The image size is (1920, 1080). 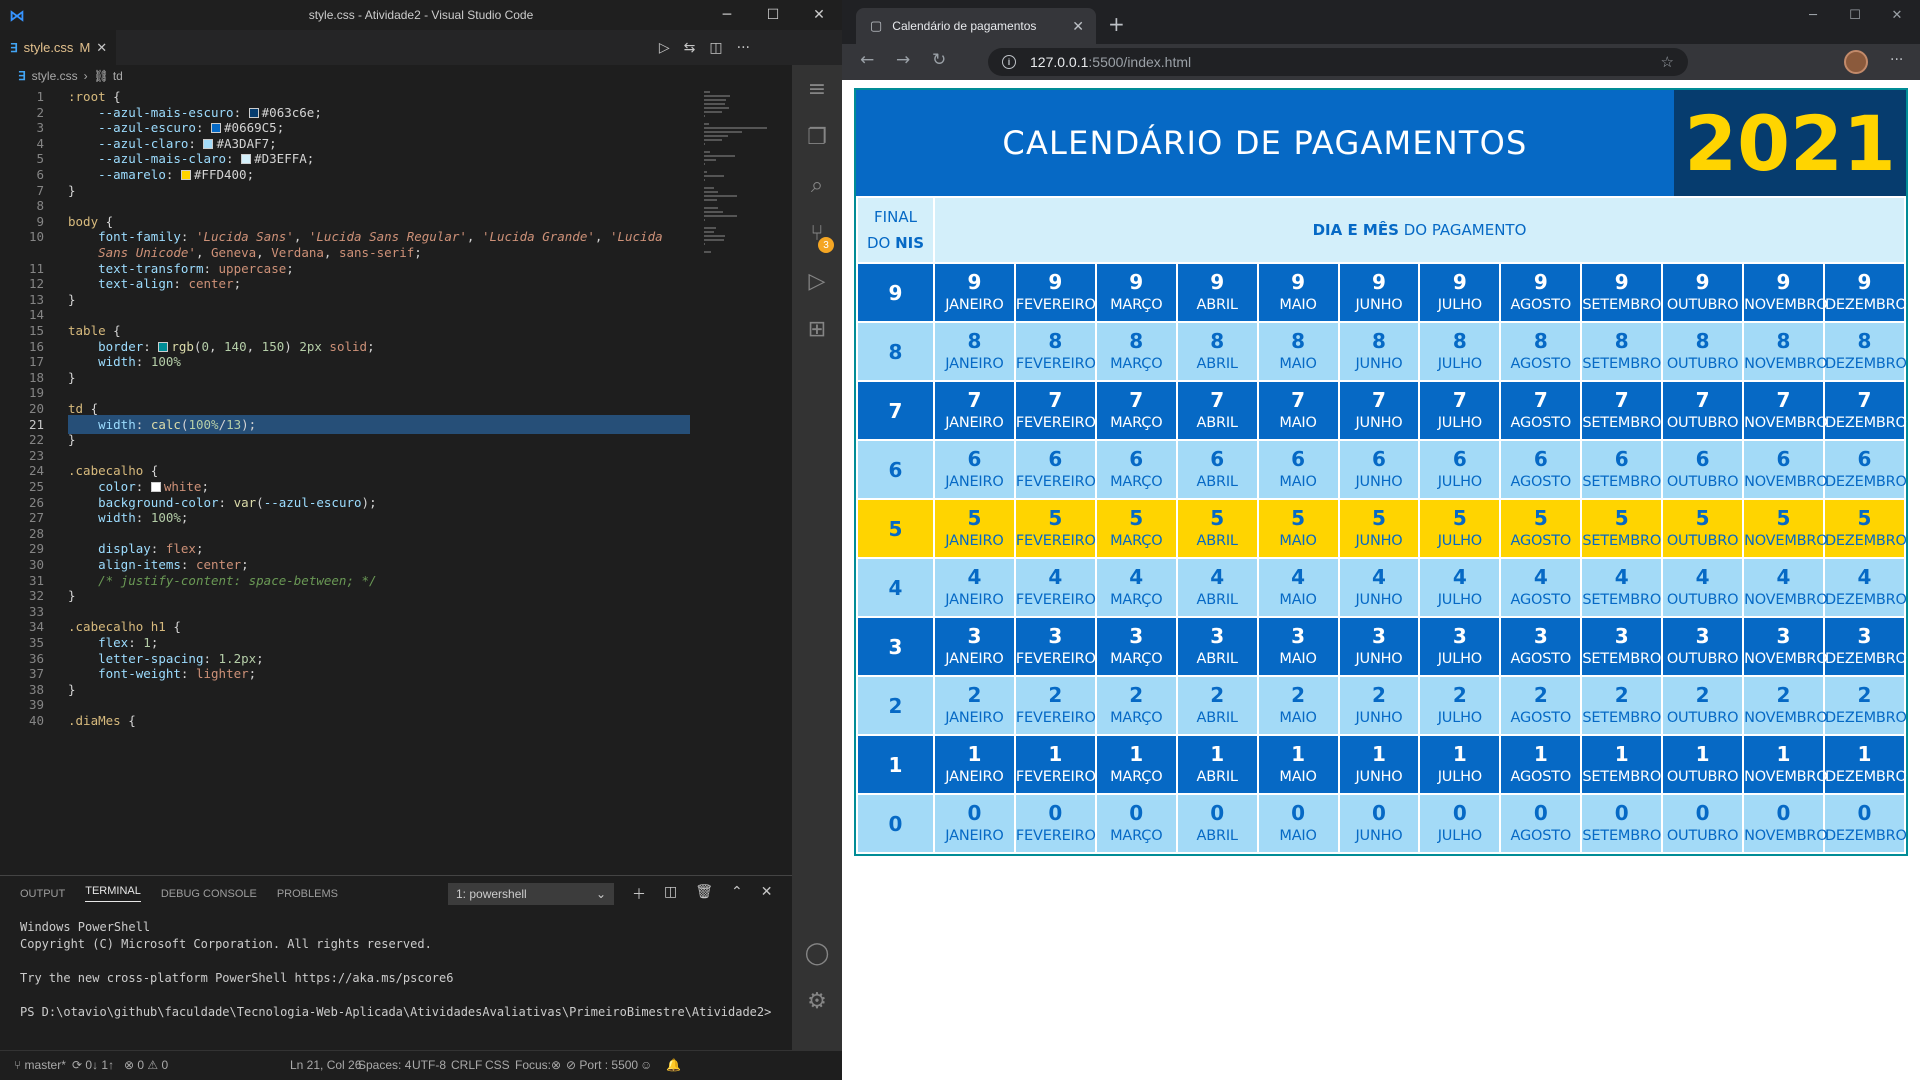 I want to click on compare-changes-icon: ⇆, so click(x=690, y=48).